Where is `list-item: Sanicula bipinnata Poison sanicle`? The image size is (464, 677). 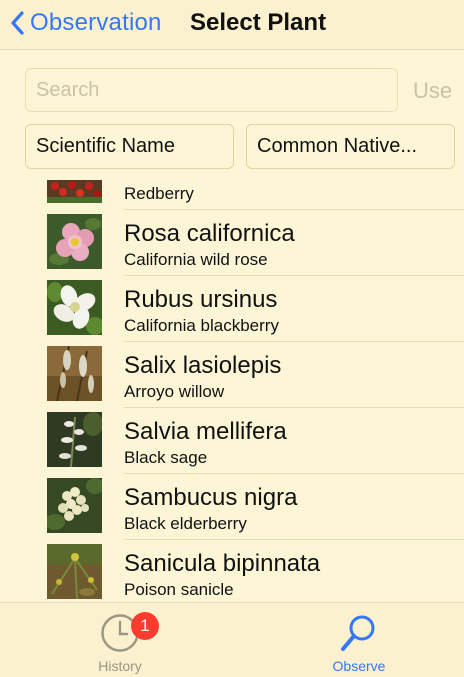
list-item: Sanicula bipinnata Poison sanicle is located at coordinates (232, 570).